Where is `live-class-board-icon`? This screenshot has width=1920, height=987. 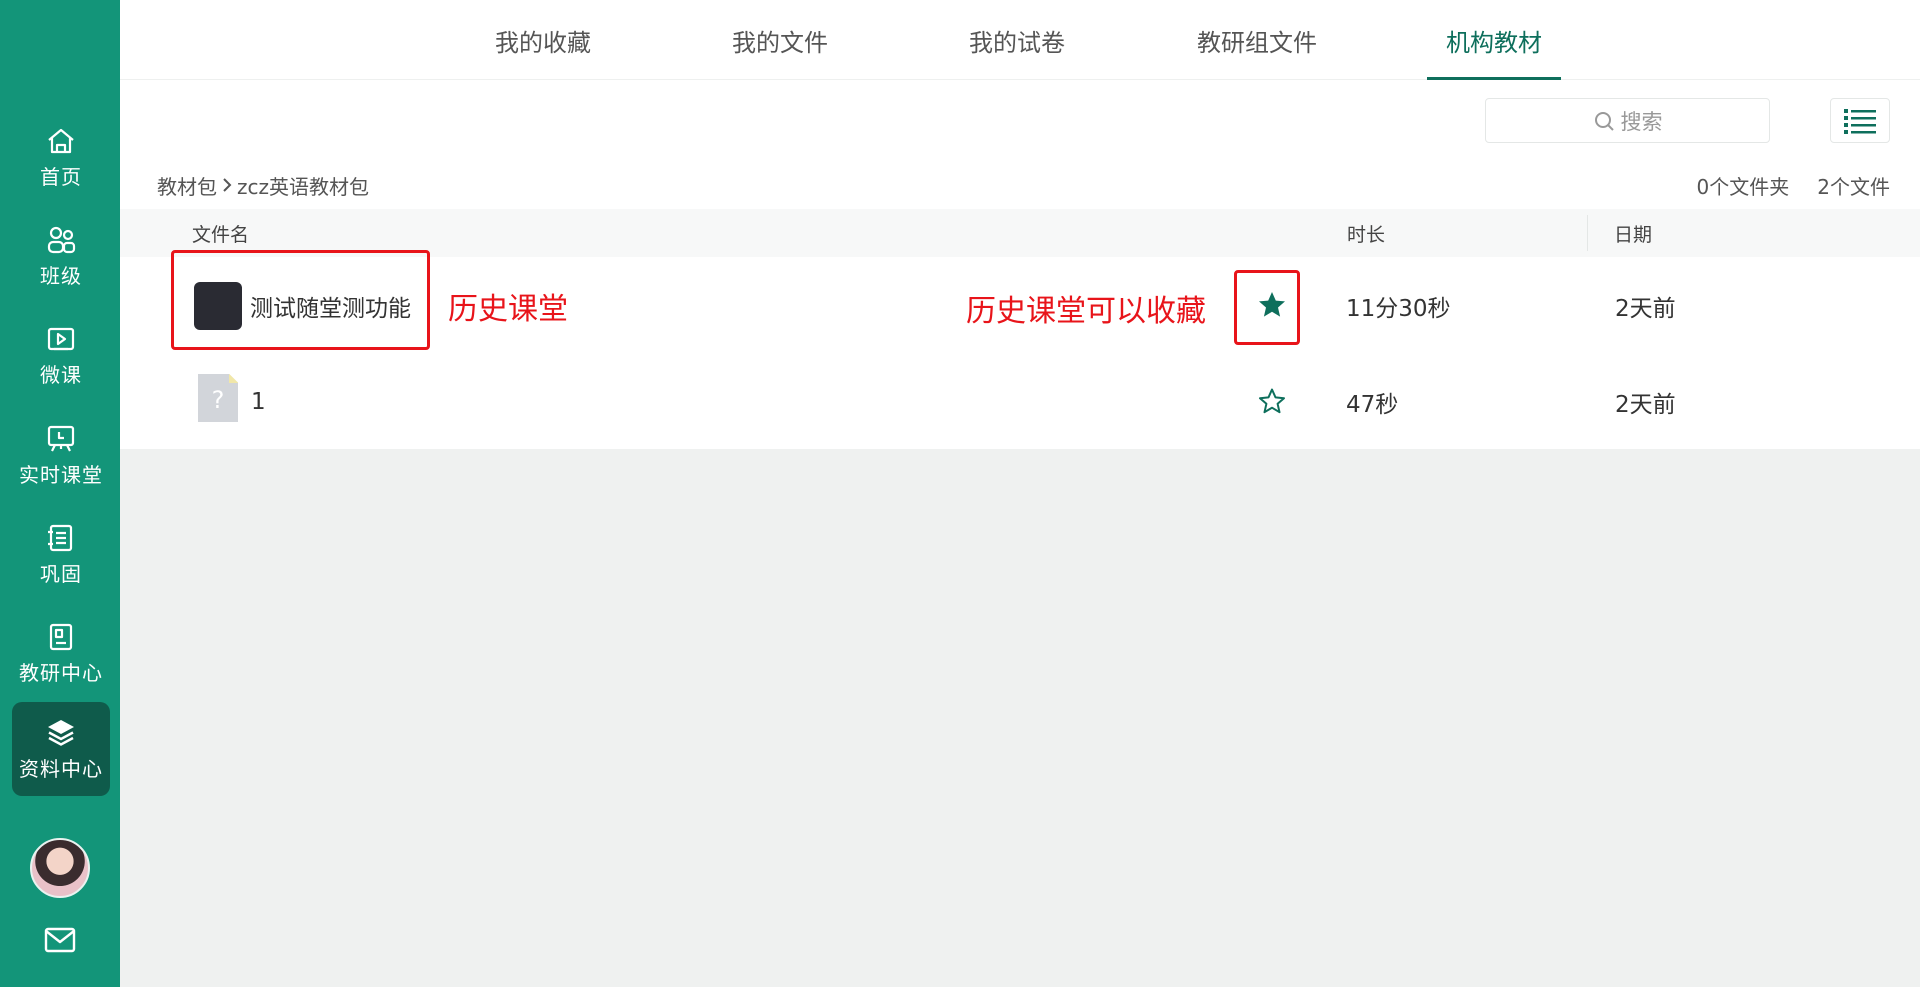 live-class-board-icon is located at coordinates (61, 438).